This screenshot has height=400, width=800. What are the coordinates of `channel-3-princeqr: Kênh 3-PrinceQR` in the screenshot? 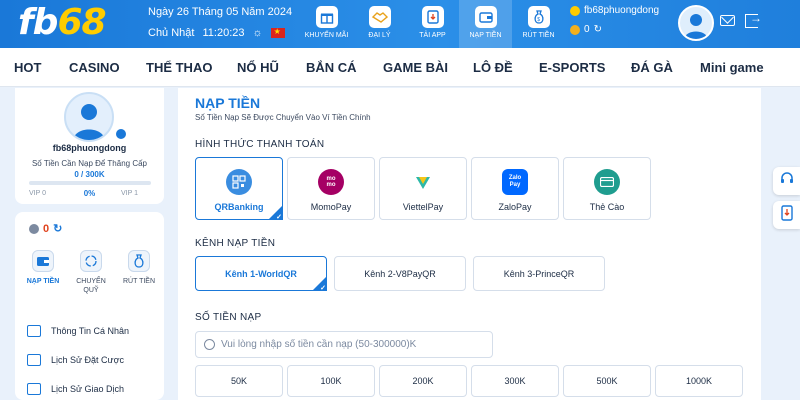 It's located at (539, 273).